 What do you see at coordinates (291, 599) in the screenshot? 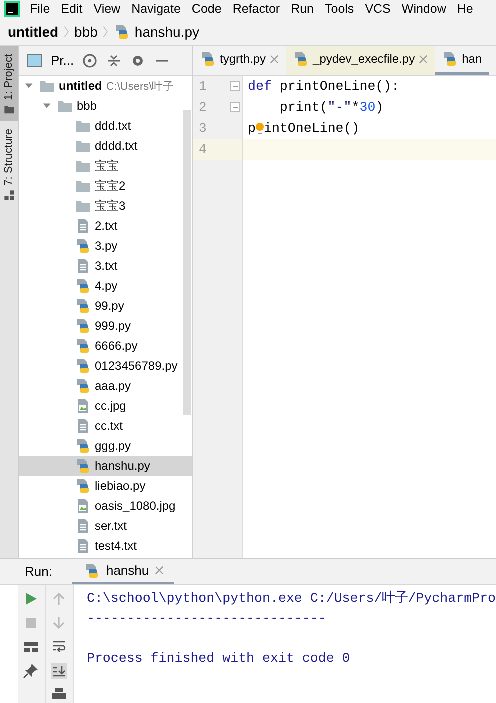
I see `console-line: C:\school\python\python.exe C:/Users/叶子/PycharmPro` at bounding box center [291, 599].